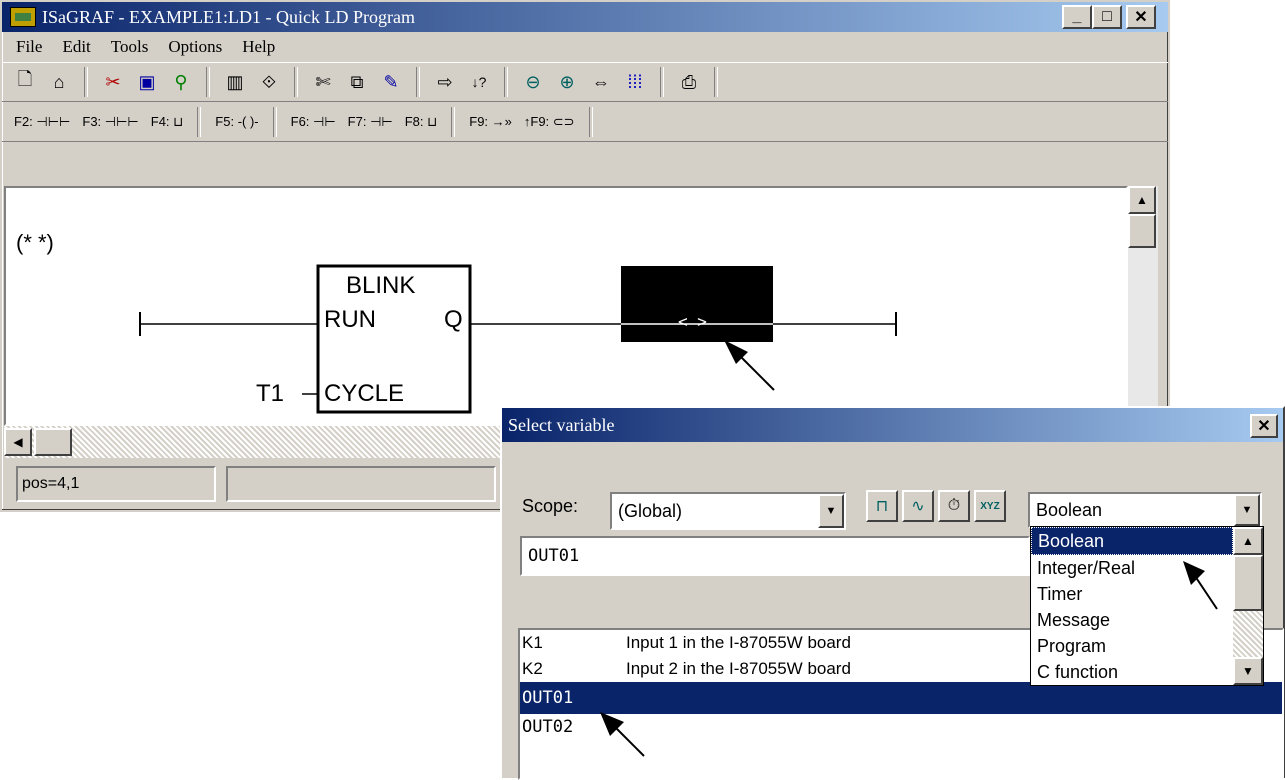  I want to click on menu-file: File, so click(29, 47).